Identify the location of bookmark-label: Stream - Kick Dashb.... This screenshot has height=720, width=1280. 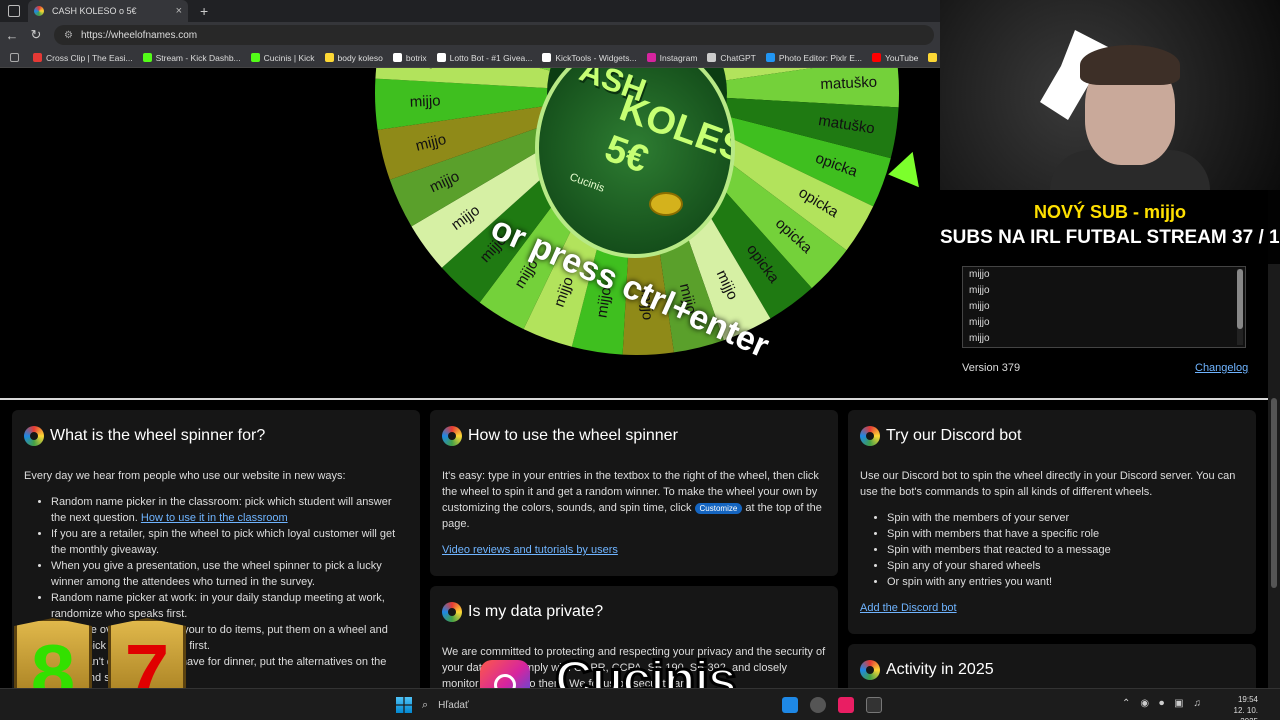
(198, 57).